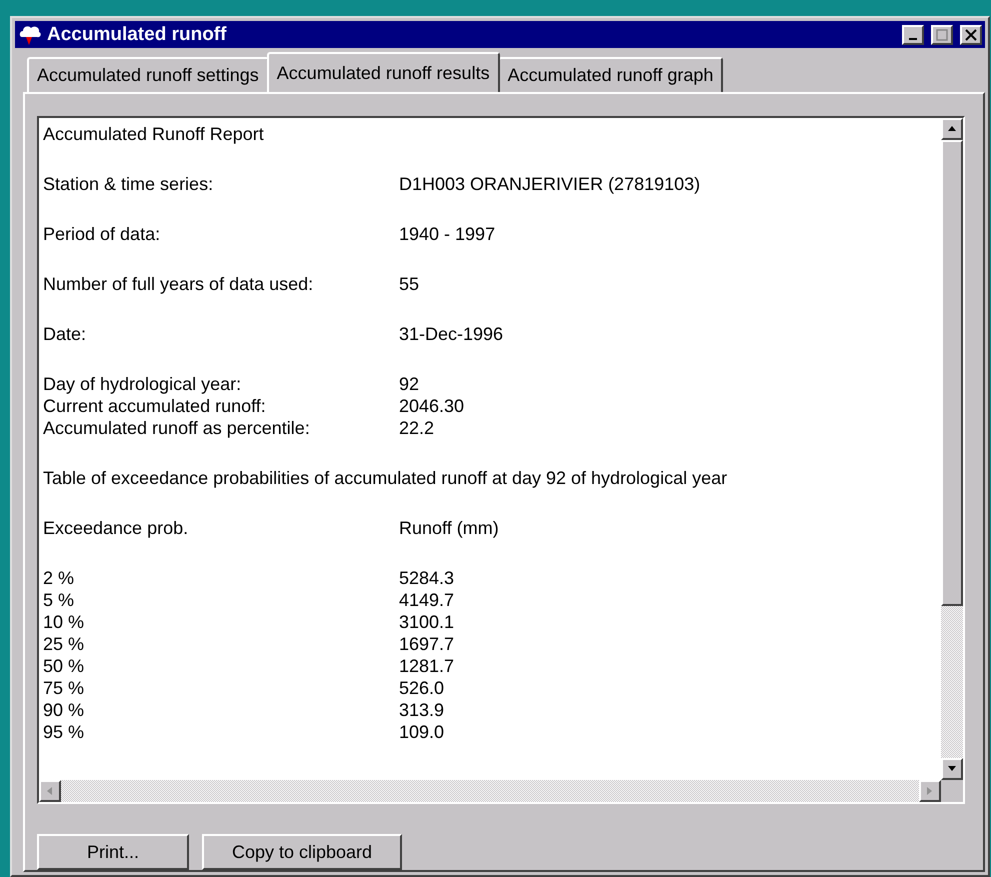  Describe the element at coordinates (409, 284) in the screenshot. I see `report-value: 55` at that location.